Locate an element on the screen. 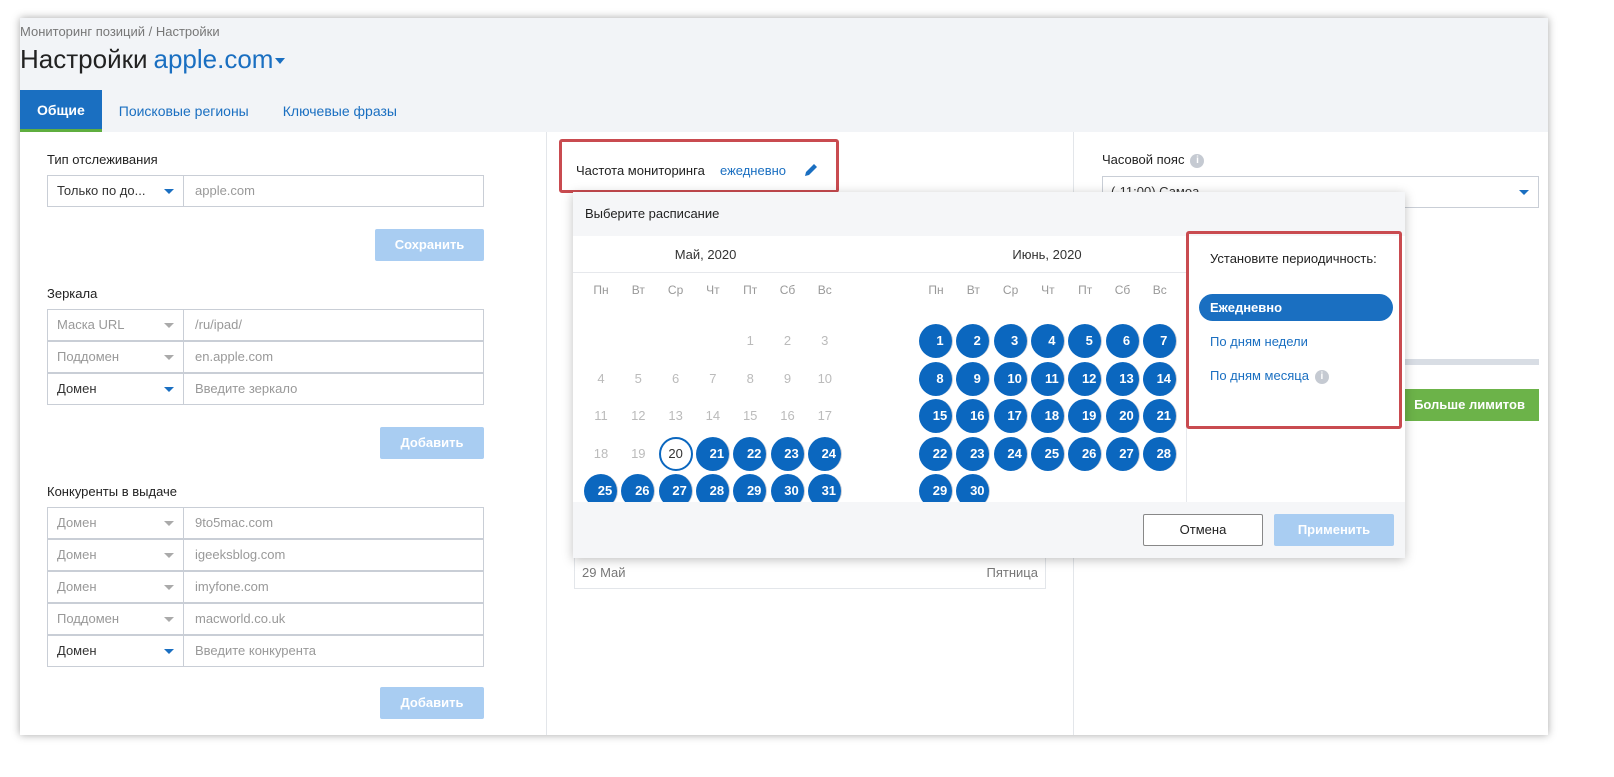  more-limits-button: Больше лимитов is located at coordinates (1469, 405).